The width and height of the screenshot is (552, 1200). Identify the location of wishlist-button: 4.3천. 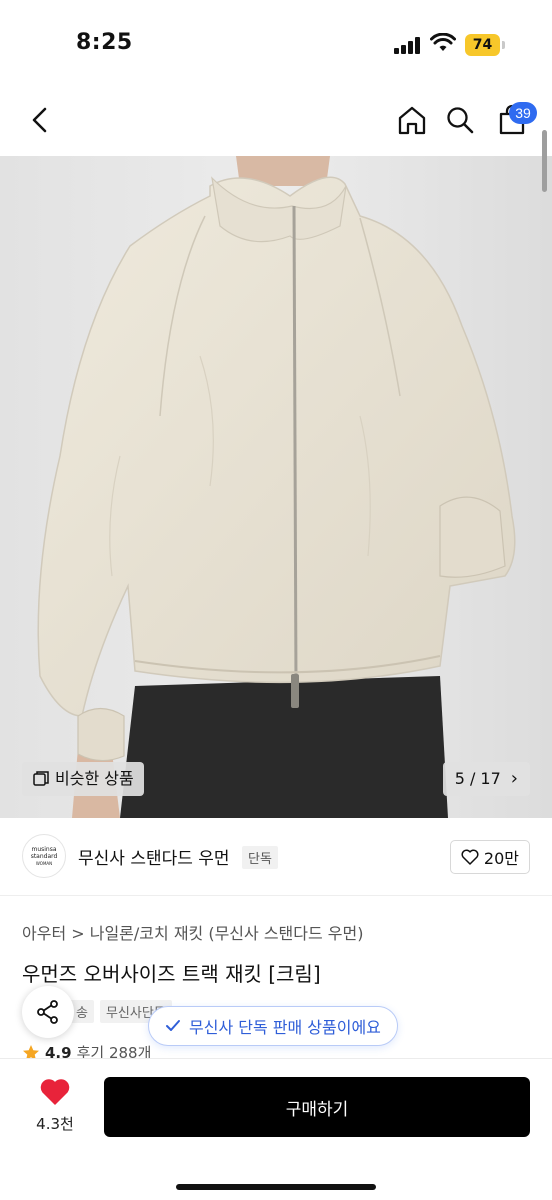
(55, 1106).